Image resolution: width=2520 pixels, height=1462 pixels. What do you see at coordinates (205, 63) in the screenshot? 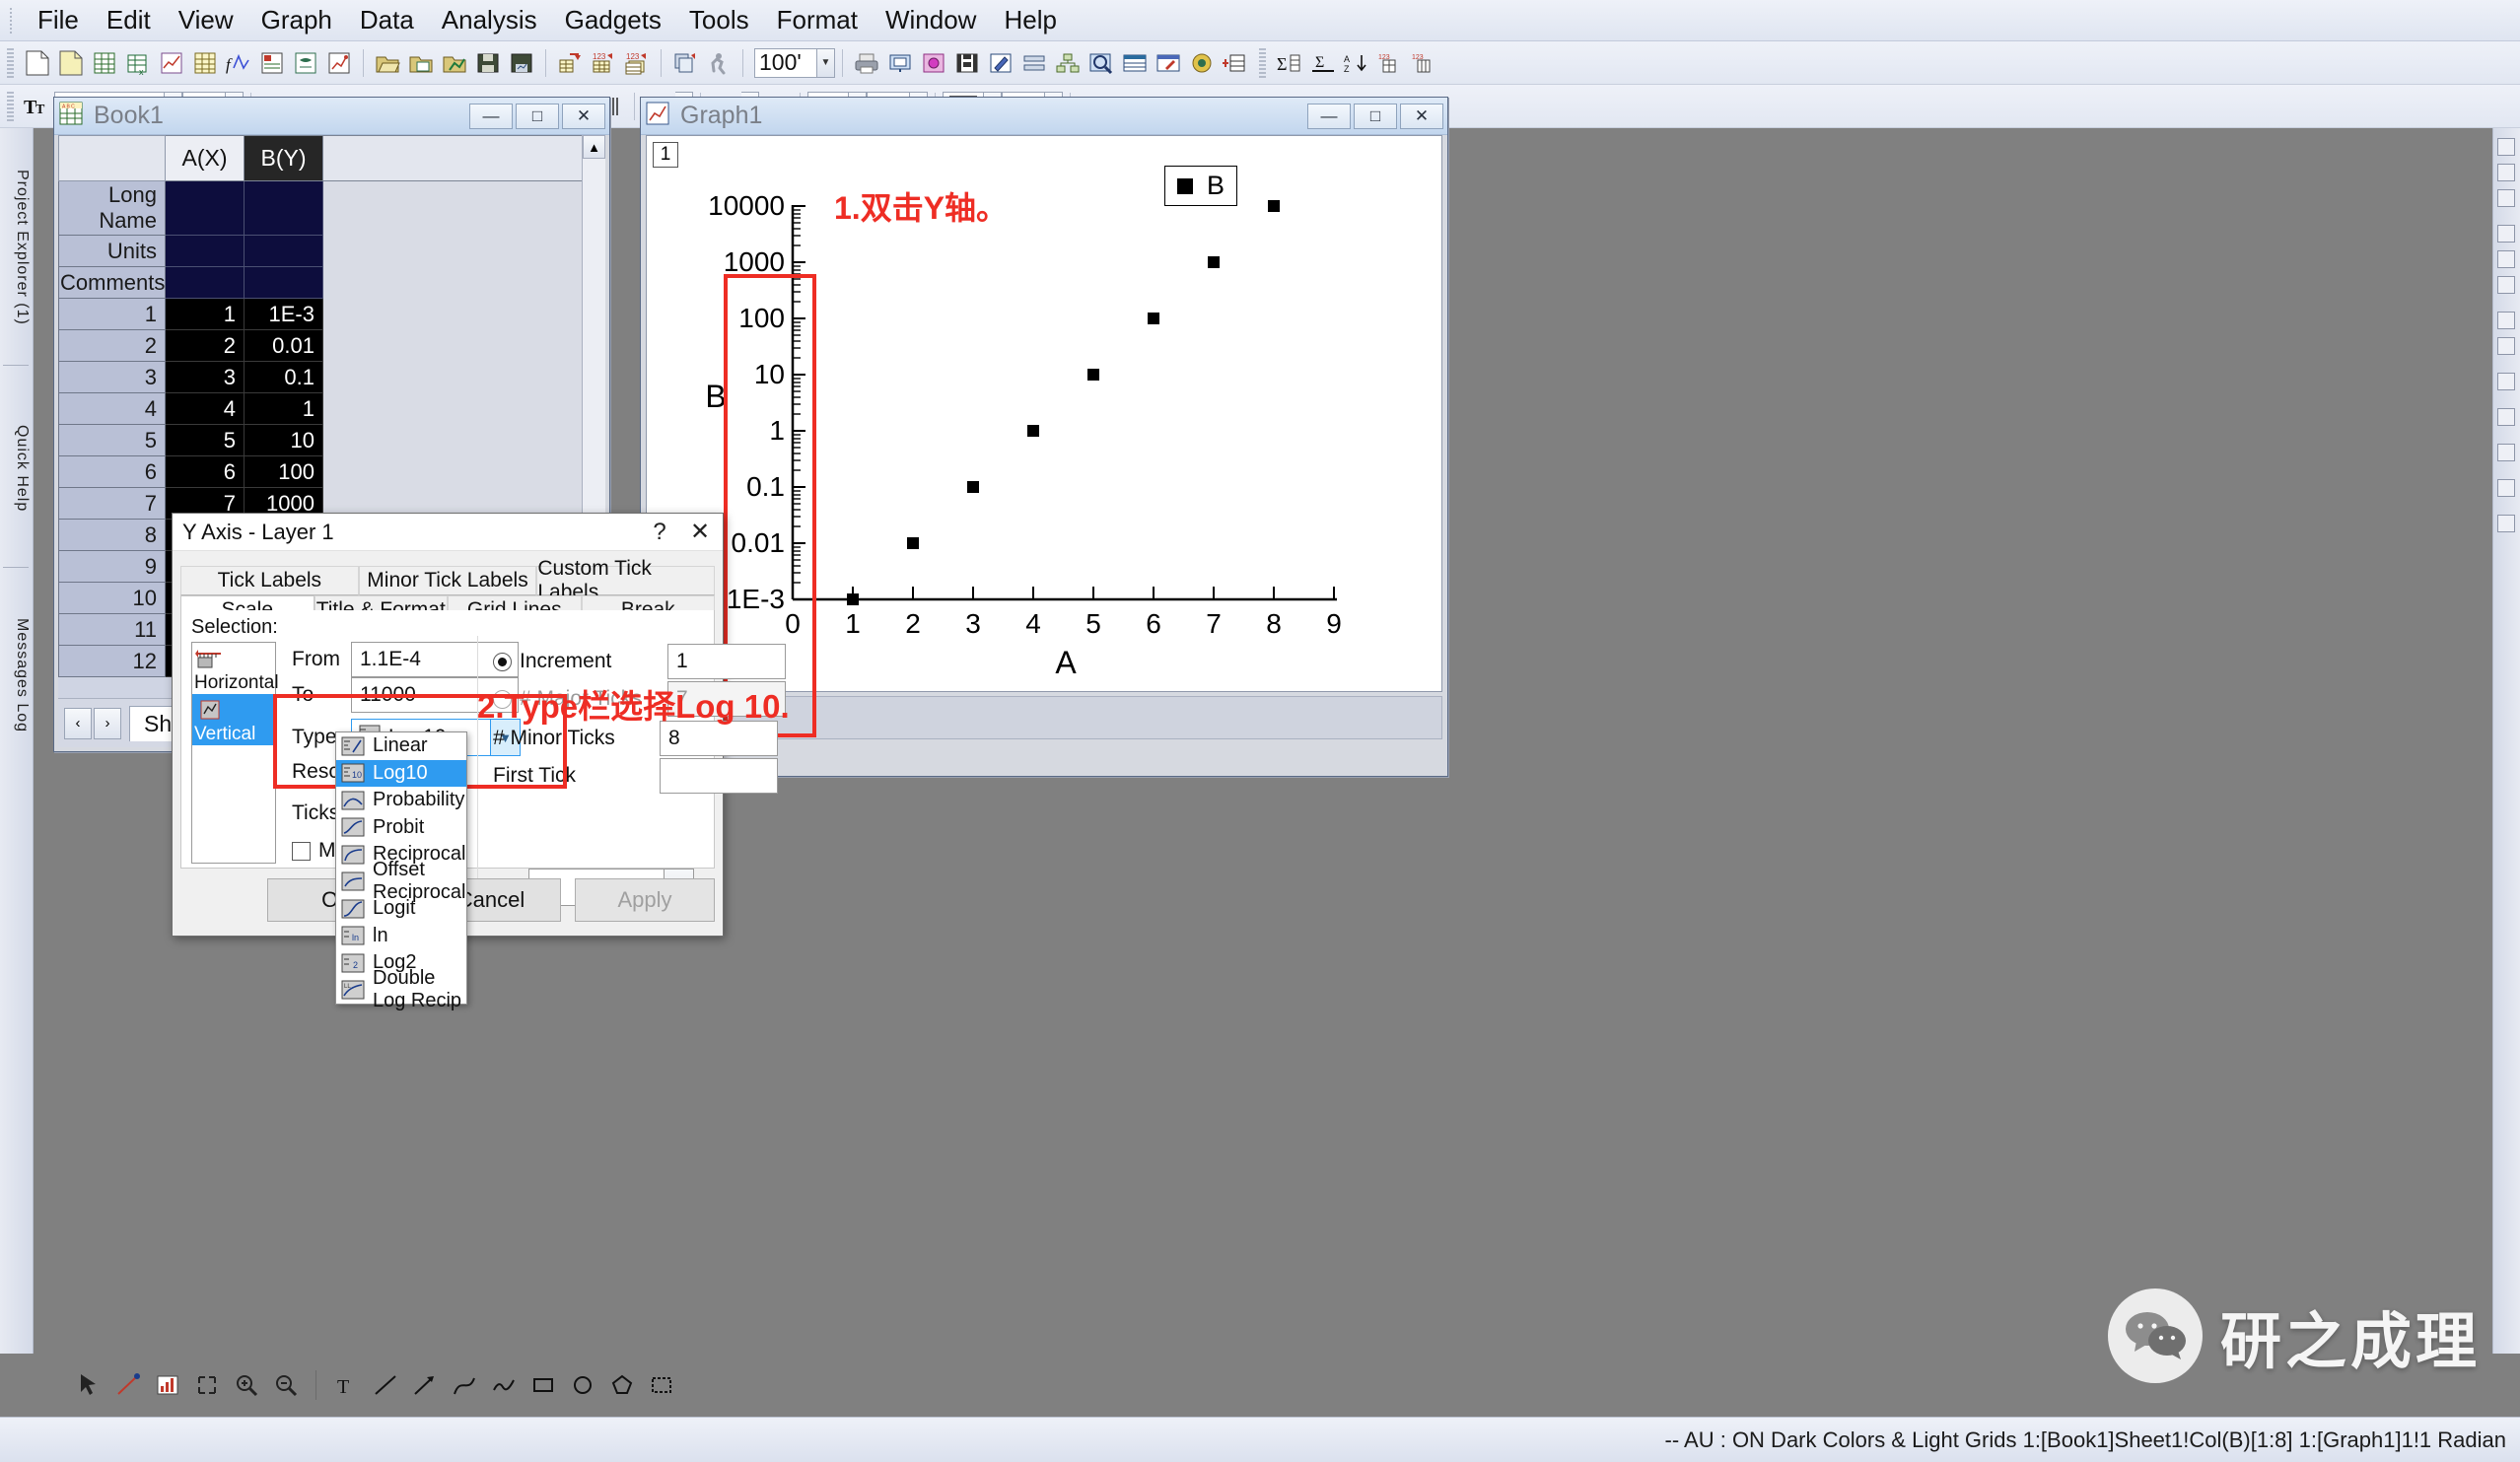
I see `new-worksheet-icon` at bounding box center [205, 63].